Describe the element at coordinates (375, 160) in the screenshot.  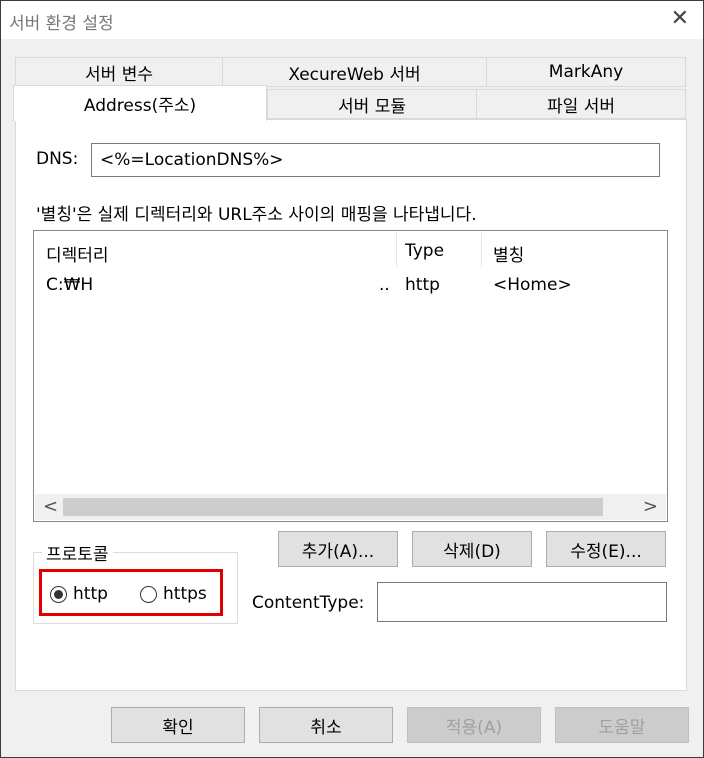
I see `dns-input: <%=LocationDNS%>` at that location.